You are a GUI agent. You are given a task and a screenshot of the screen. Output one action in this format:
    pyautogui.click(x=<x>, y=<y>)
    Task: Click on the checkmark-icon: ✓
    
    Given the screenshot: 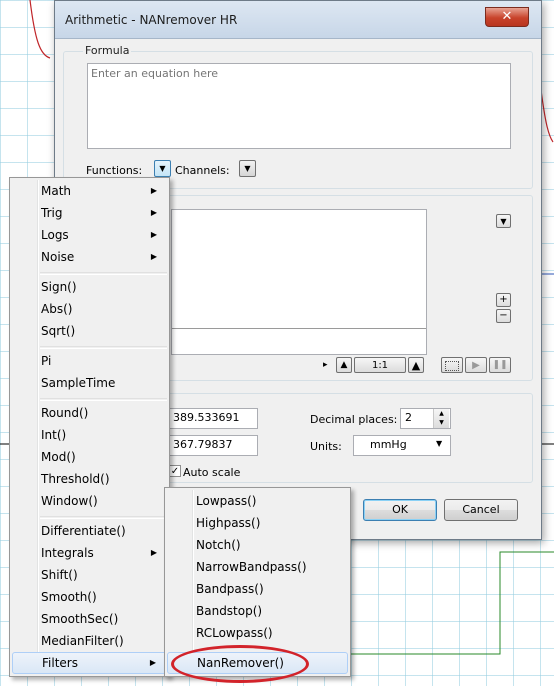 What is the action you would take?
    pyautogui.click(x=175, y=471)
    